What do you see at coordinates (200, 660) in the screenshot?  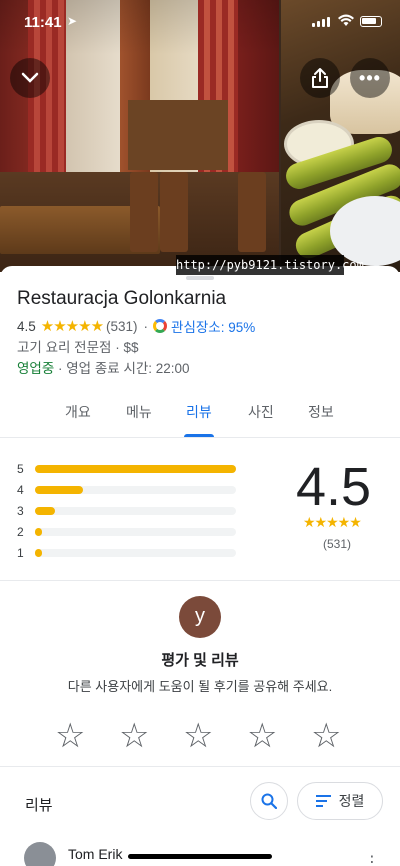 I see `rate-review-title: 평가 및 리뷰` at bounding box center [200, 660].